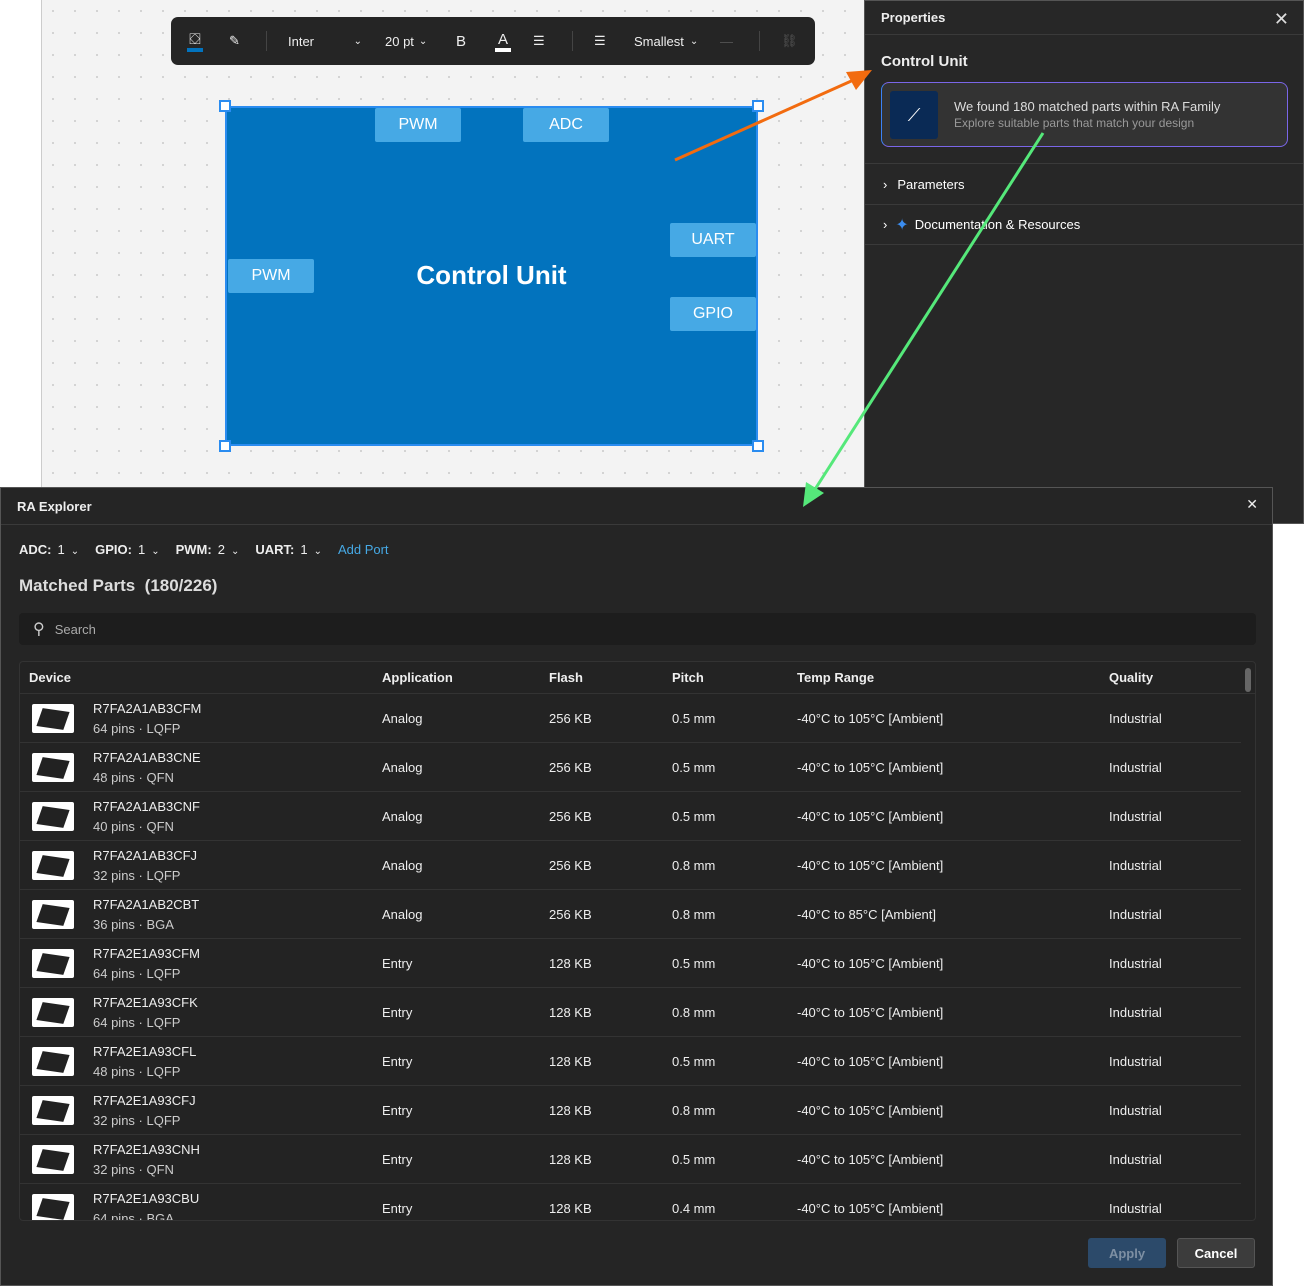  Describe the element at coordinates (789, 41) in the screenshot. I see `link-button: ⛓` at that location.